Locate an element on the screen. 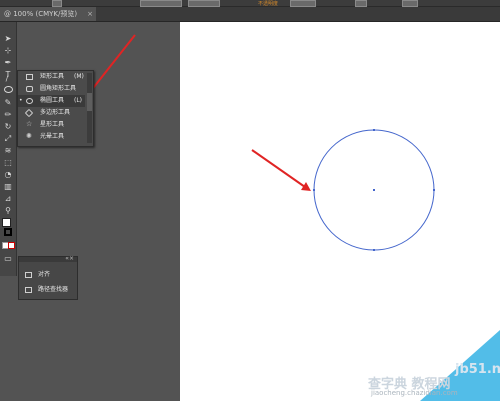 The height and width of the screenshot is (401, 500). stroke-swatch is located at coordinates (8, 232).